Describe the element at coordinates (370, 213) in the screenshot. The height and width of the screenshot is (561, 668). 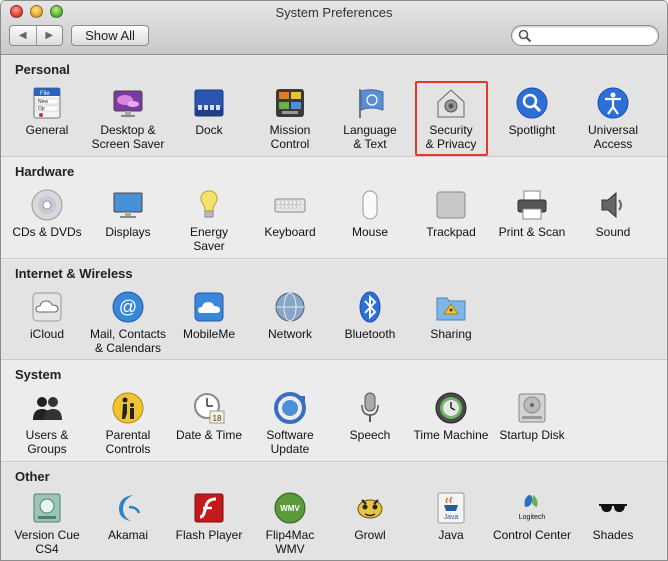
I see `pref-mouse: Mouse` at that location.